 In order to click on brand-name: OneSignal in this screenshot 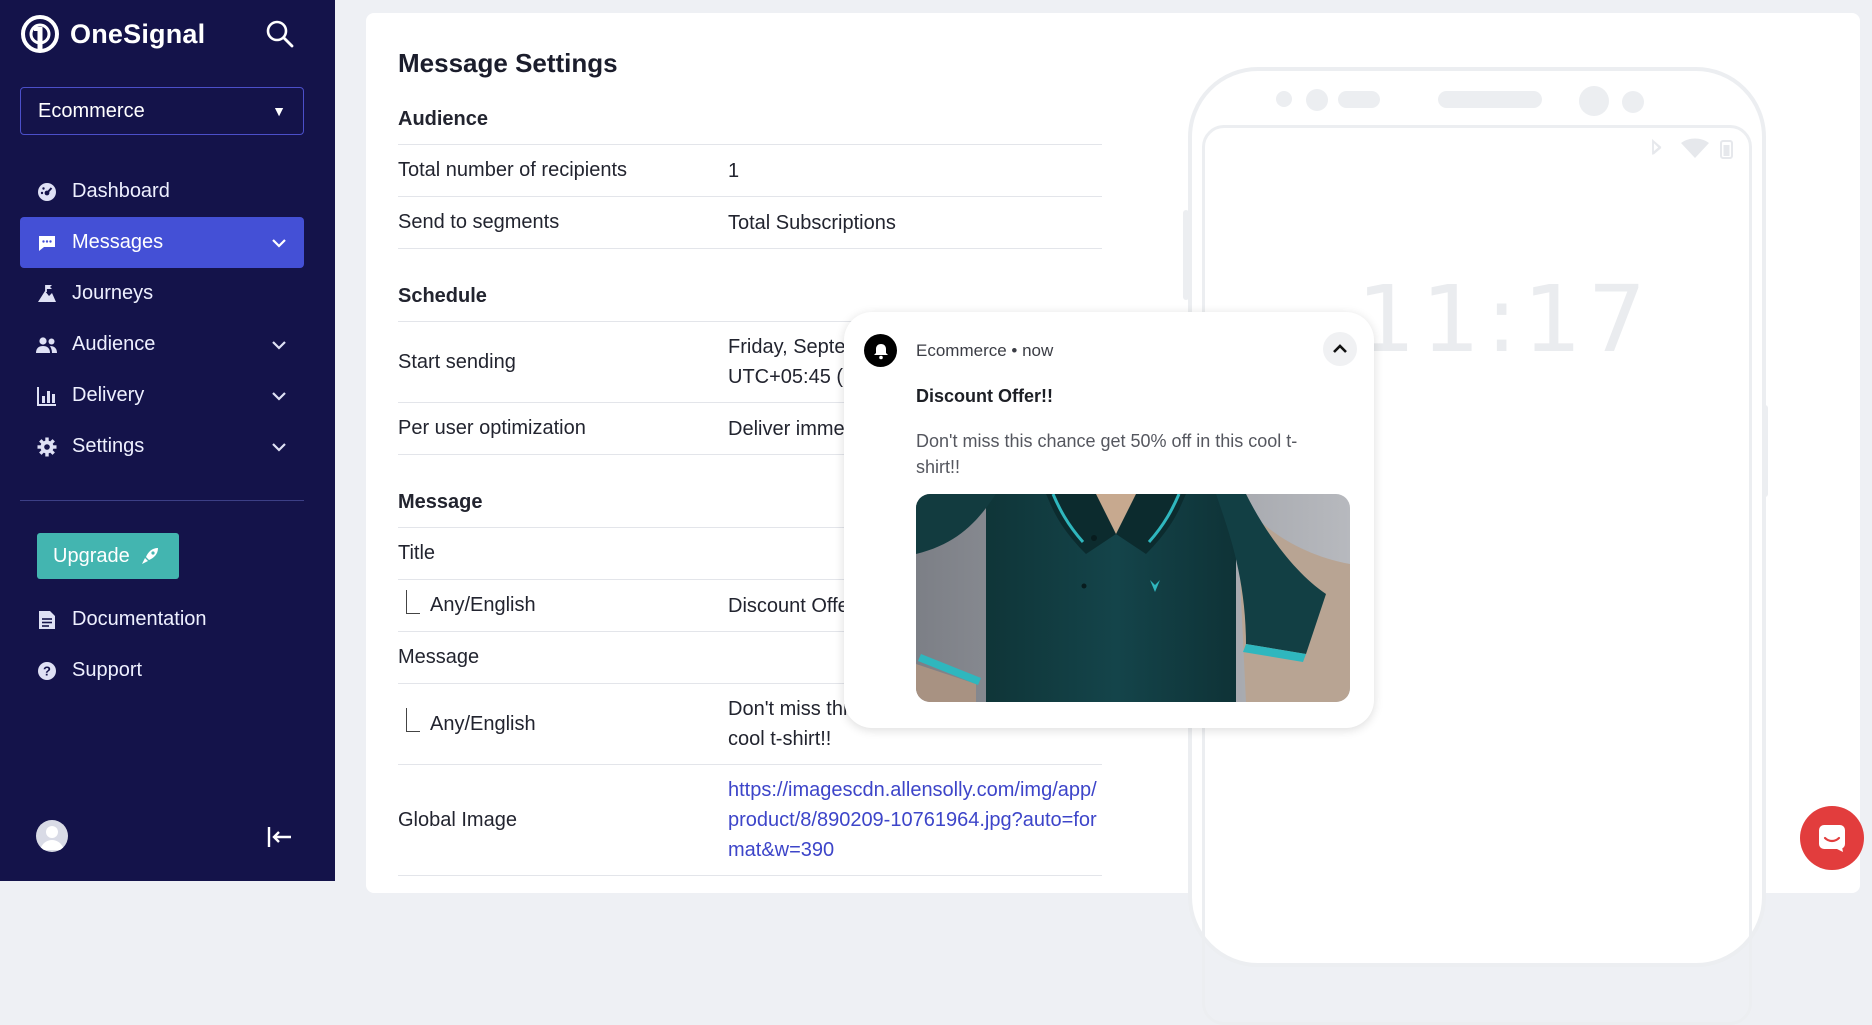, I will do `click(138, 33)`.